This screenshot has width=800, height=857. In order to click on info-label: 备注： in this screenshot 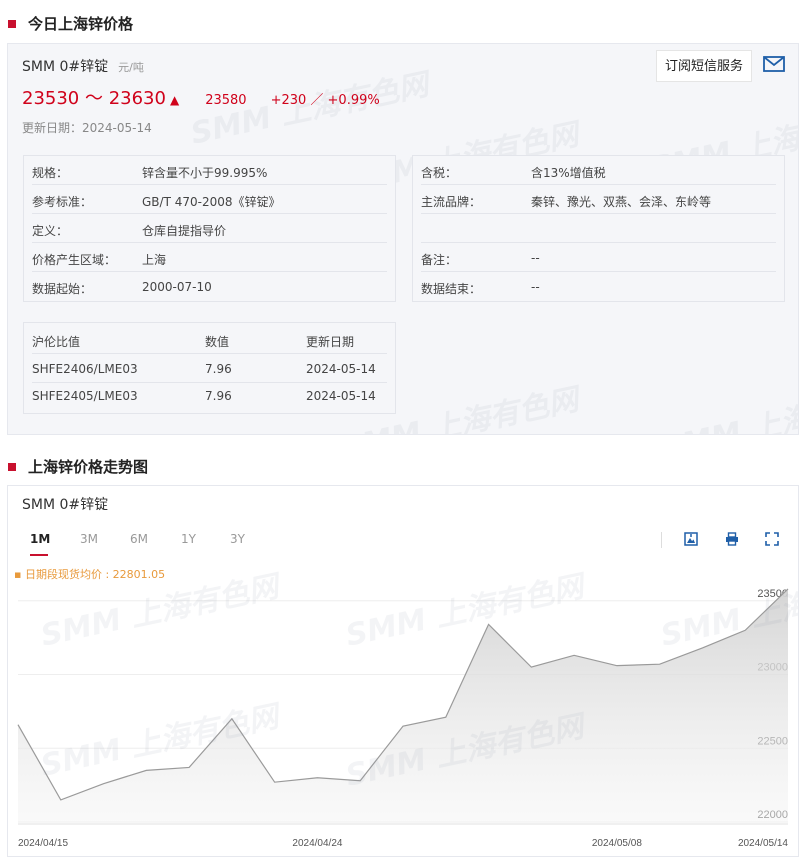, I will do `click(439, 260)`.